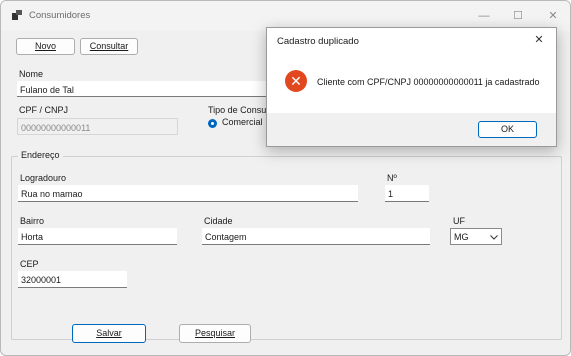 This screenshot has width=571, height=356. Describe the element at coordinates (494, 237) in the screenshot. I see `chevron-down-icon` at that location.